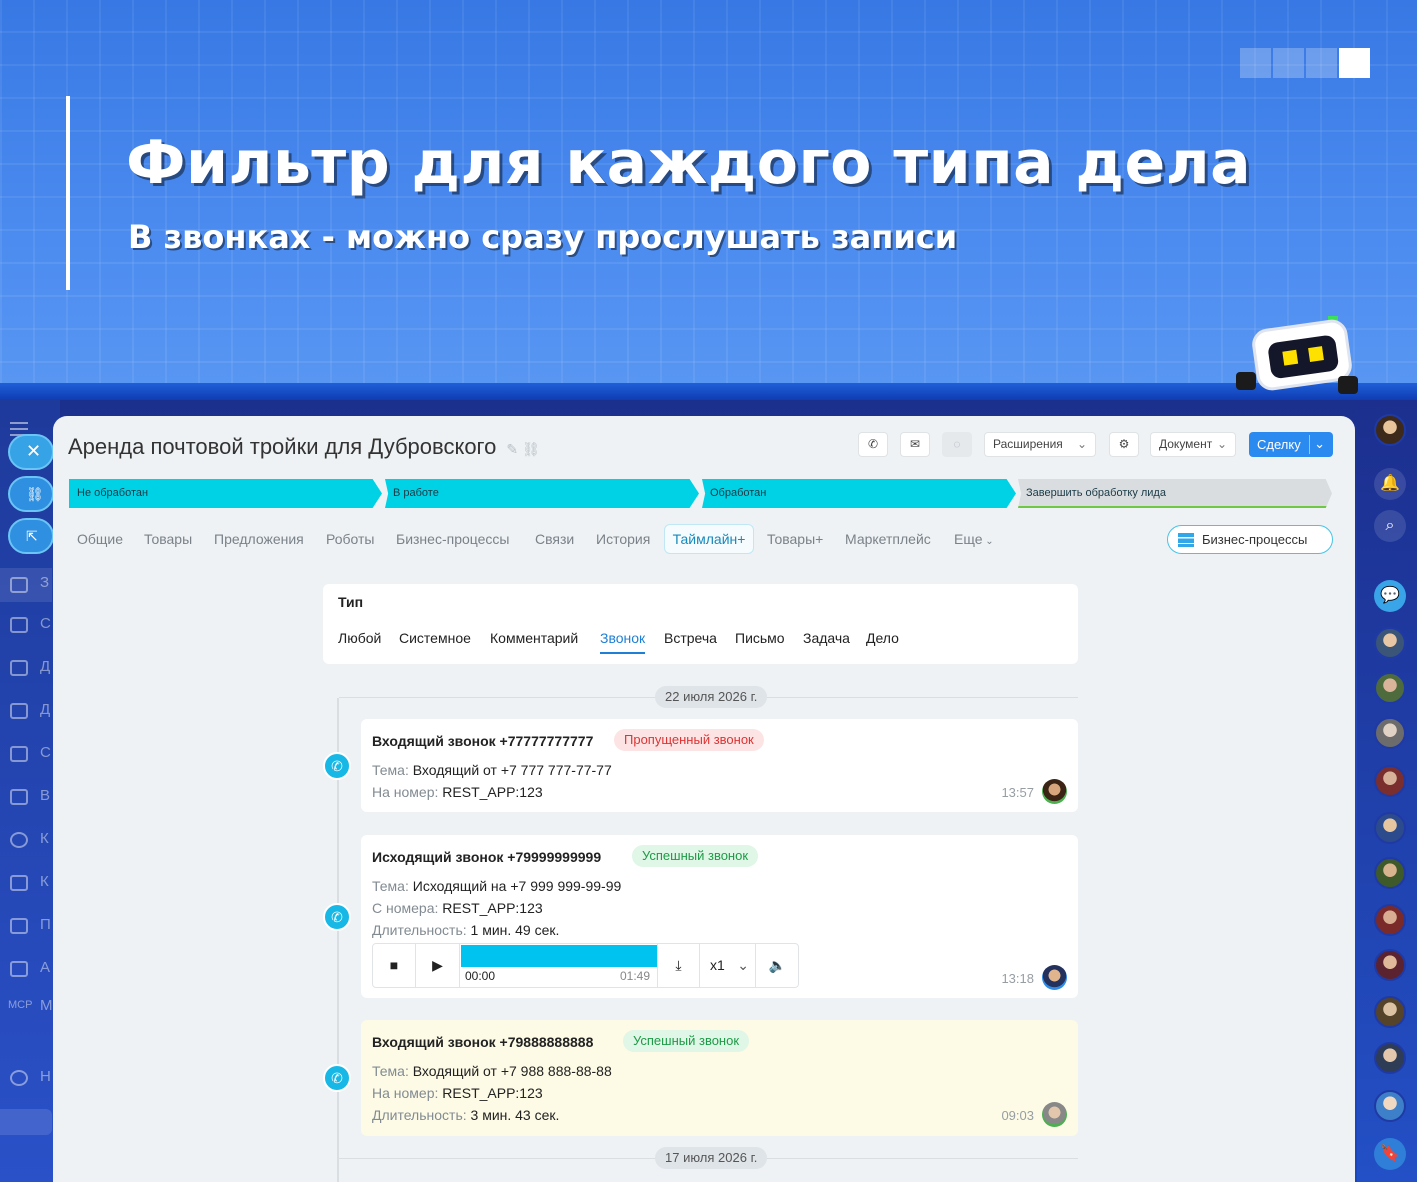 The image size is (1417, 1182). Describe the element at coordinates (882, 638) in the screenshot. I see `filter-option-deal: Дело` at that location.